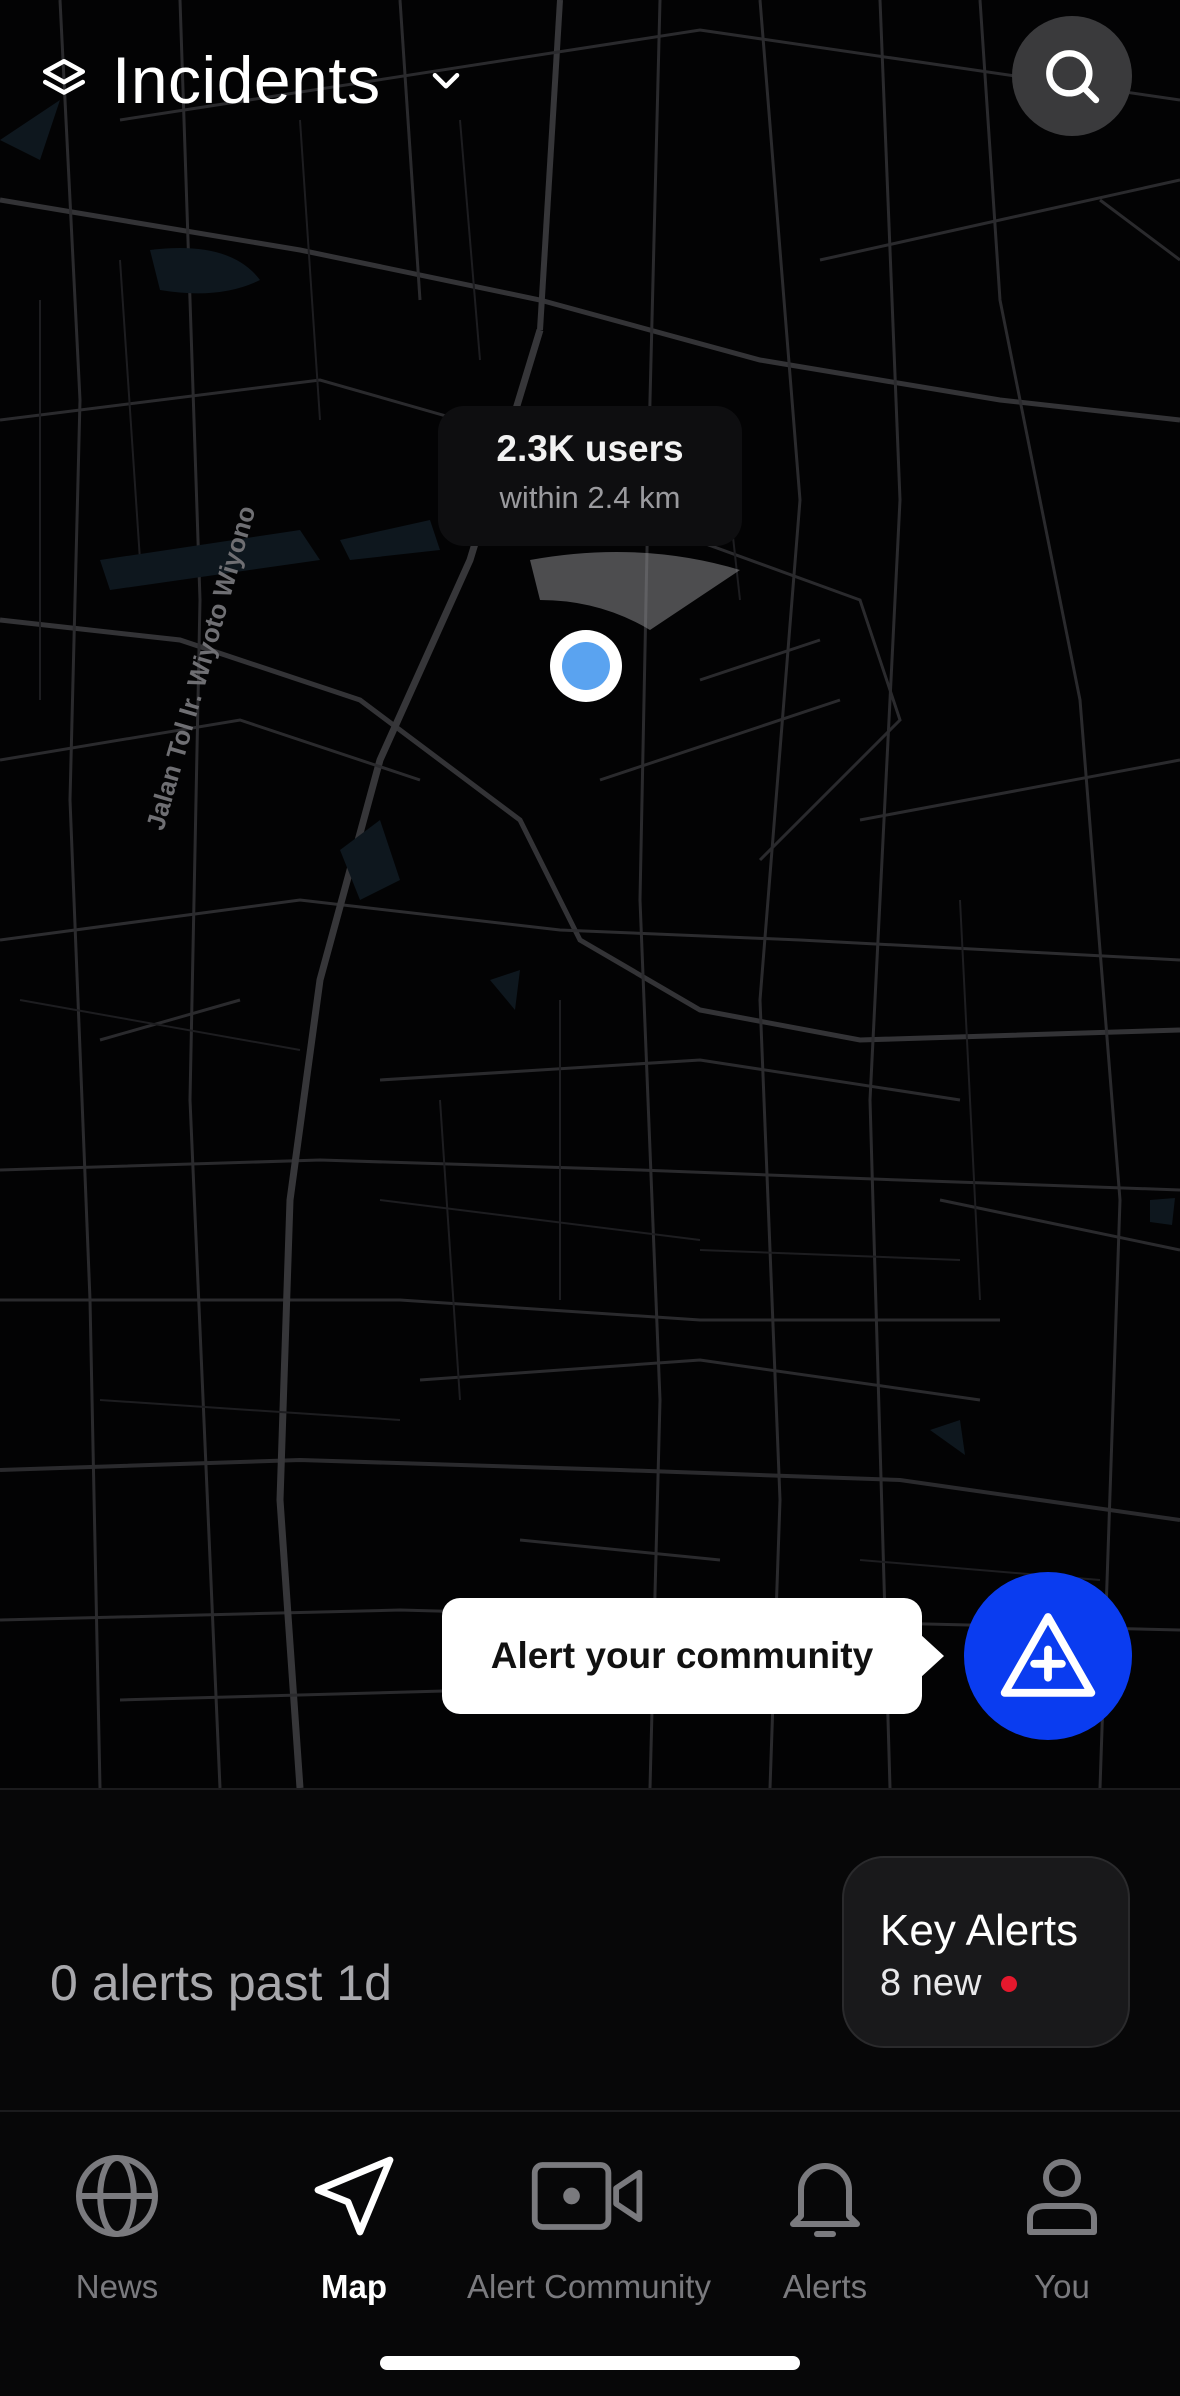 Image resolution: width=1180 pixels, height=2396 pixels. Describe the element at coordinates (682, 1655) in the screenshot. I see `tooltip-text: Alert your community` at that location.